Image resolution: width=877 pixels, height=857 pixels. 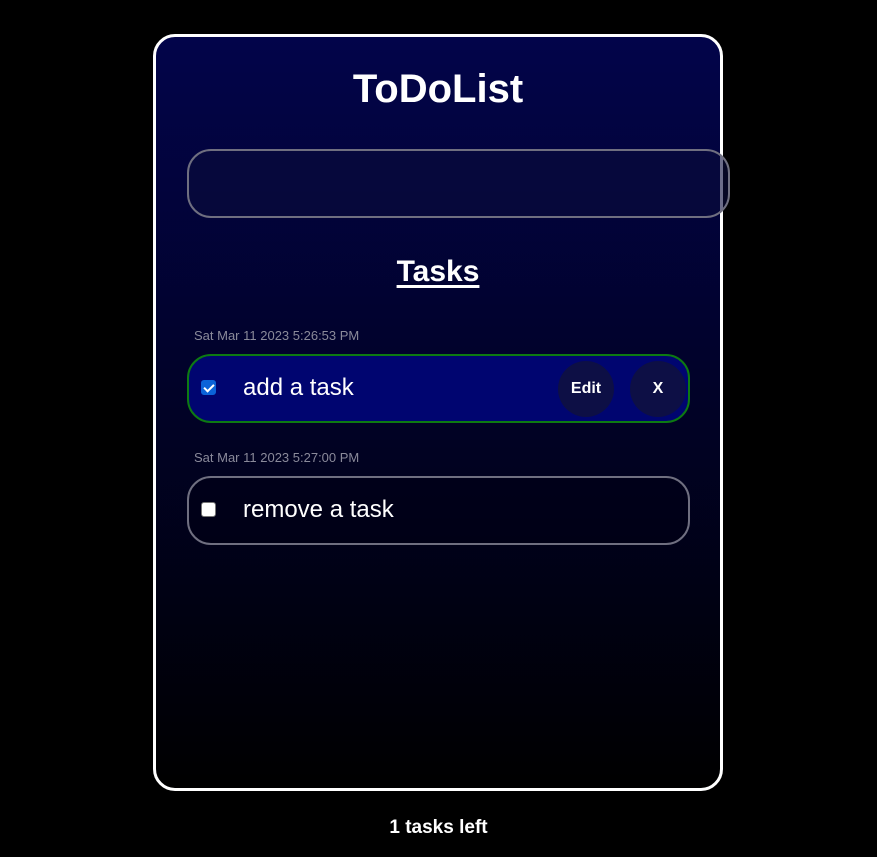 What do you see at coordinates (298, 387) in the screenshot?
I see `task-text: add a task` at bounding box center [298, 387].